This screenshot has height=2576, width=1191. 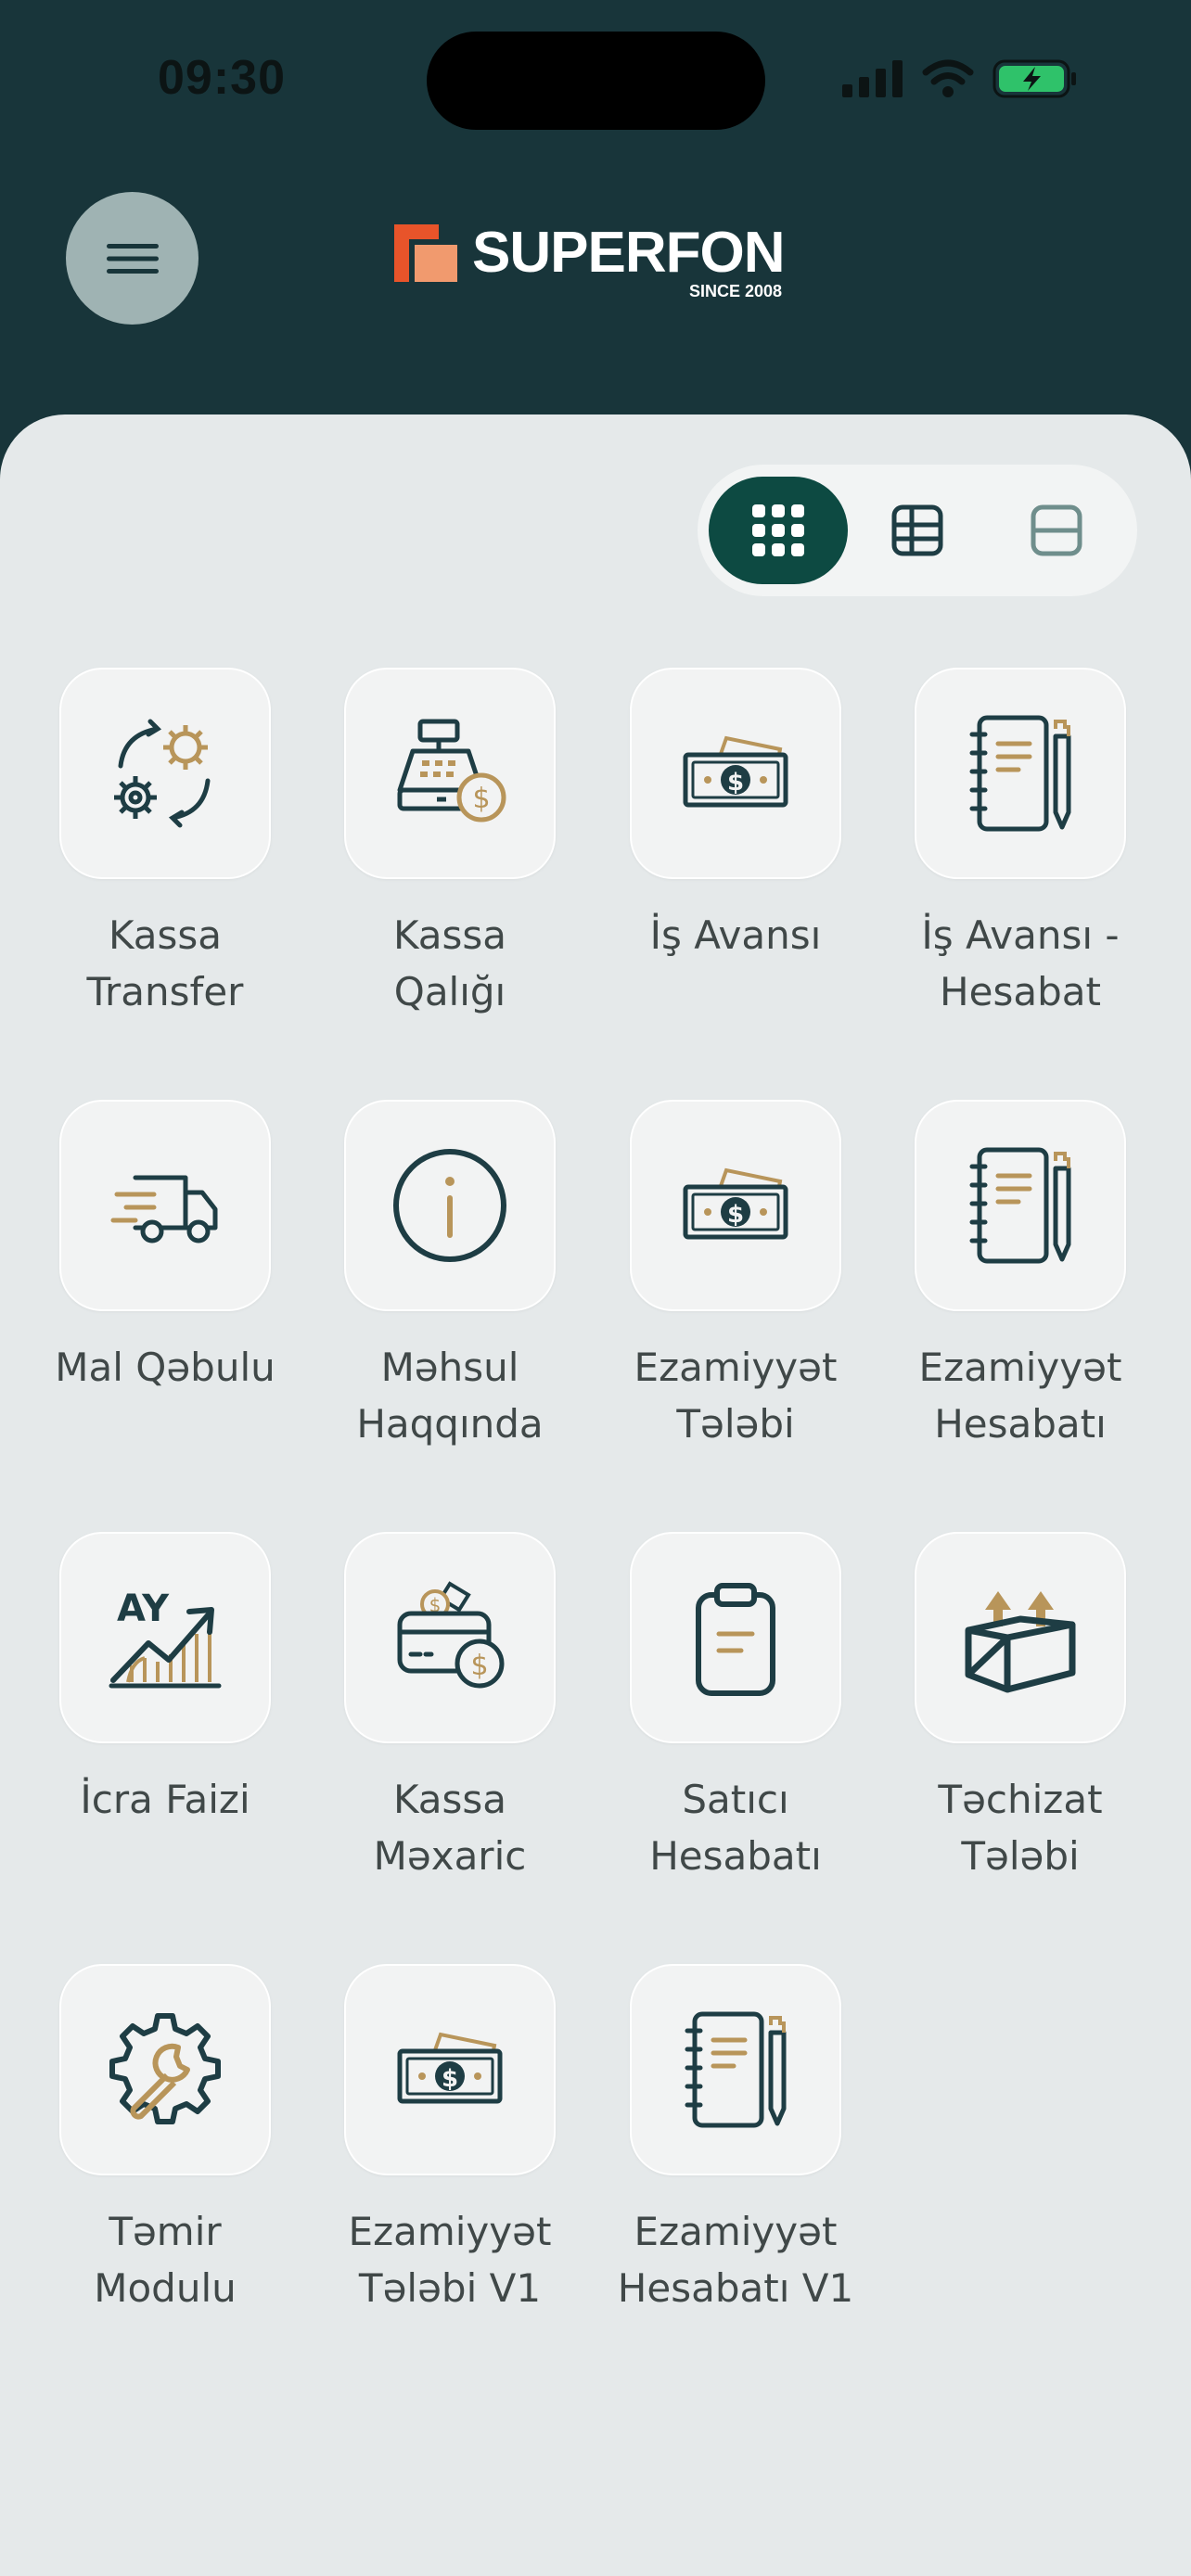 I want to click on module-tile: Təchizat Tələbi, so click(x=1020, y=1708).